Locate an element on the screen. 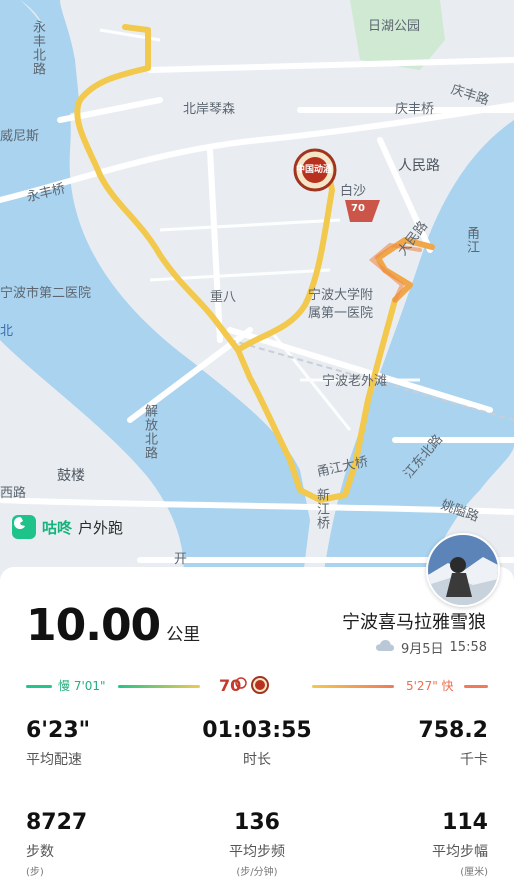 The height and width of the screenshot is (886, 514). distance-unit: 公里 is located at coordinates (183, 635).